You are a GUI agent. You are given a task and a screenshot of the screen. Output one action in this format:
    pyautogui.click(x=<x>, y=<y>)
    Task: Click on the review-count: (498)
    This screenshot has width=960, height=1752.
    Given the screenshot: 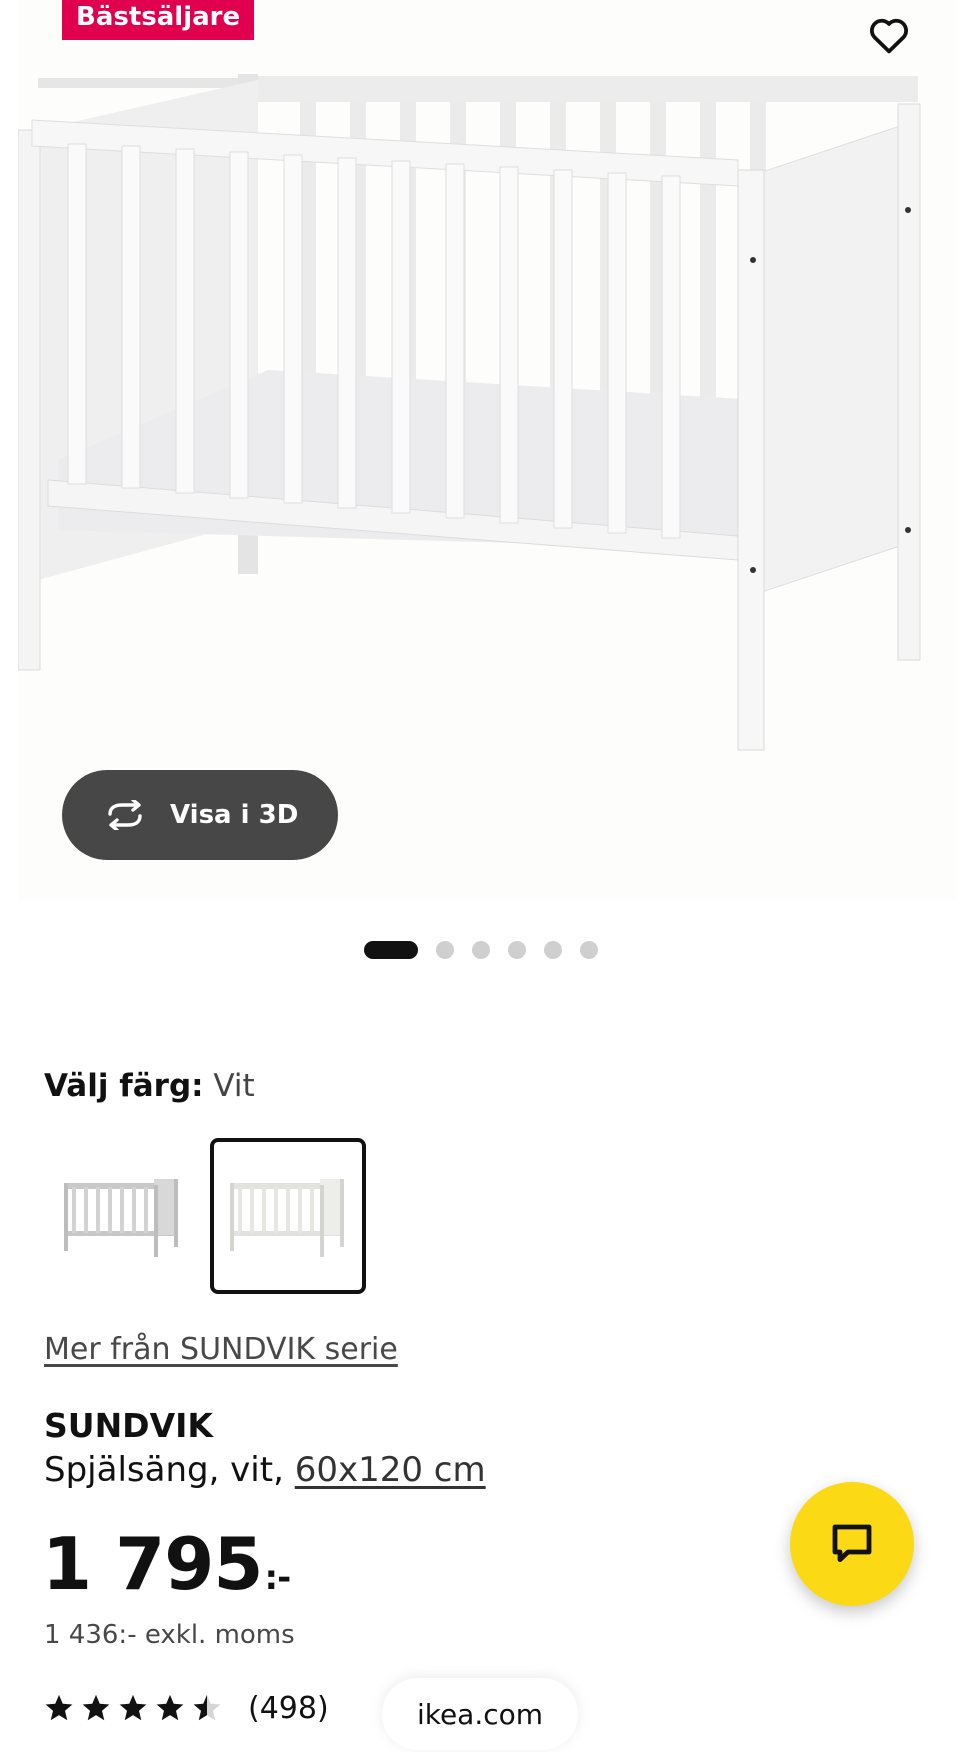 What is the action you would take?
    pyautogui.click(x=288, y=1708)
    